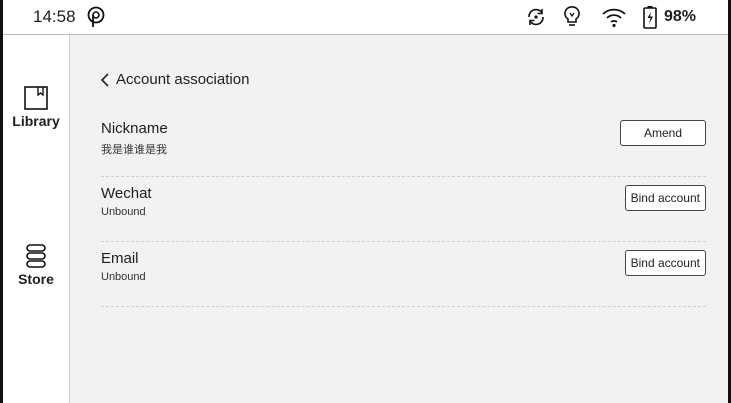 Image resolution: width=731 pixels, height=403 pixels. Describe the element at coordinates (134, 150) in the screenshot. I see `row-value: 我是谁谁是我` at that location.